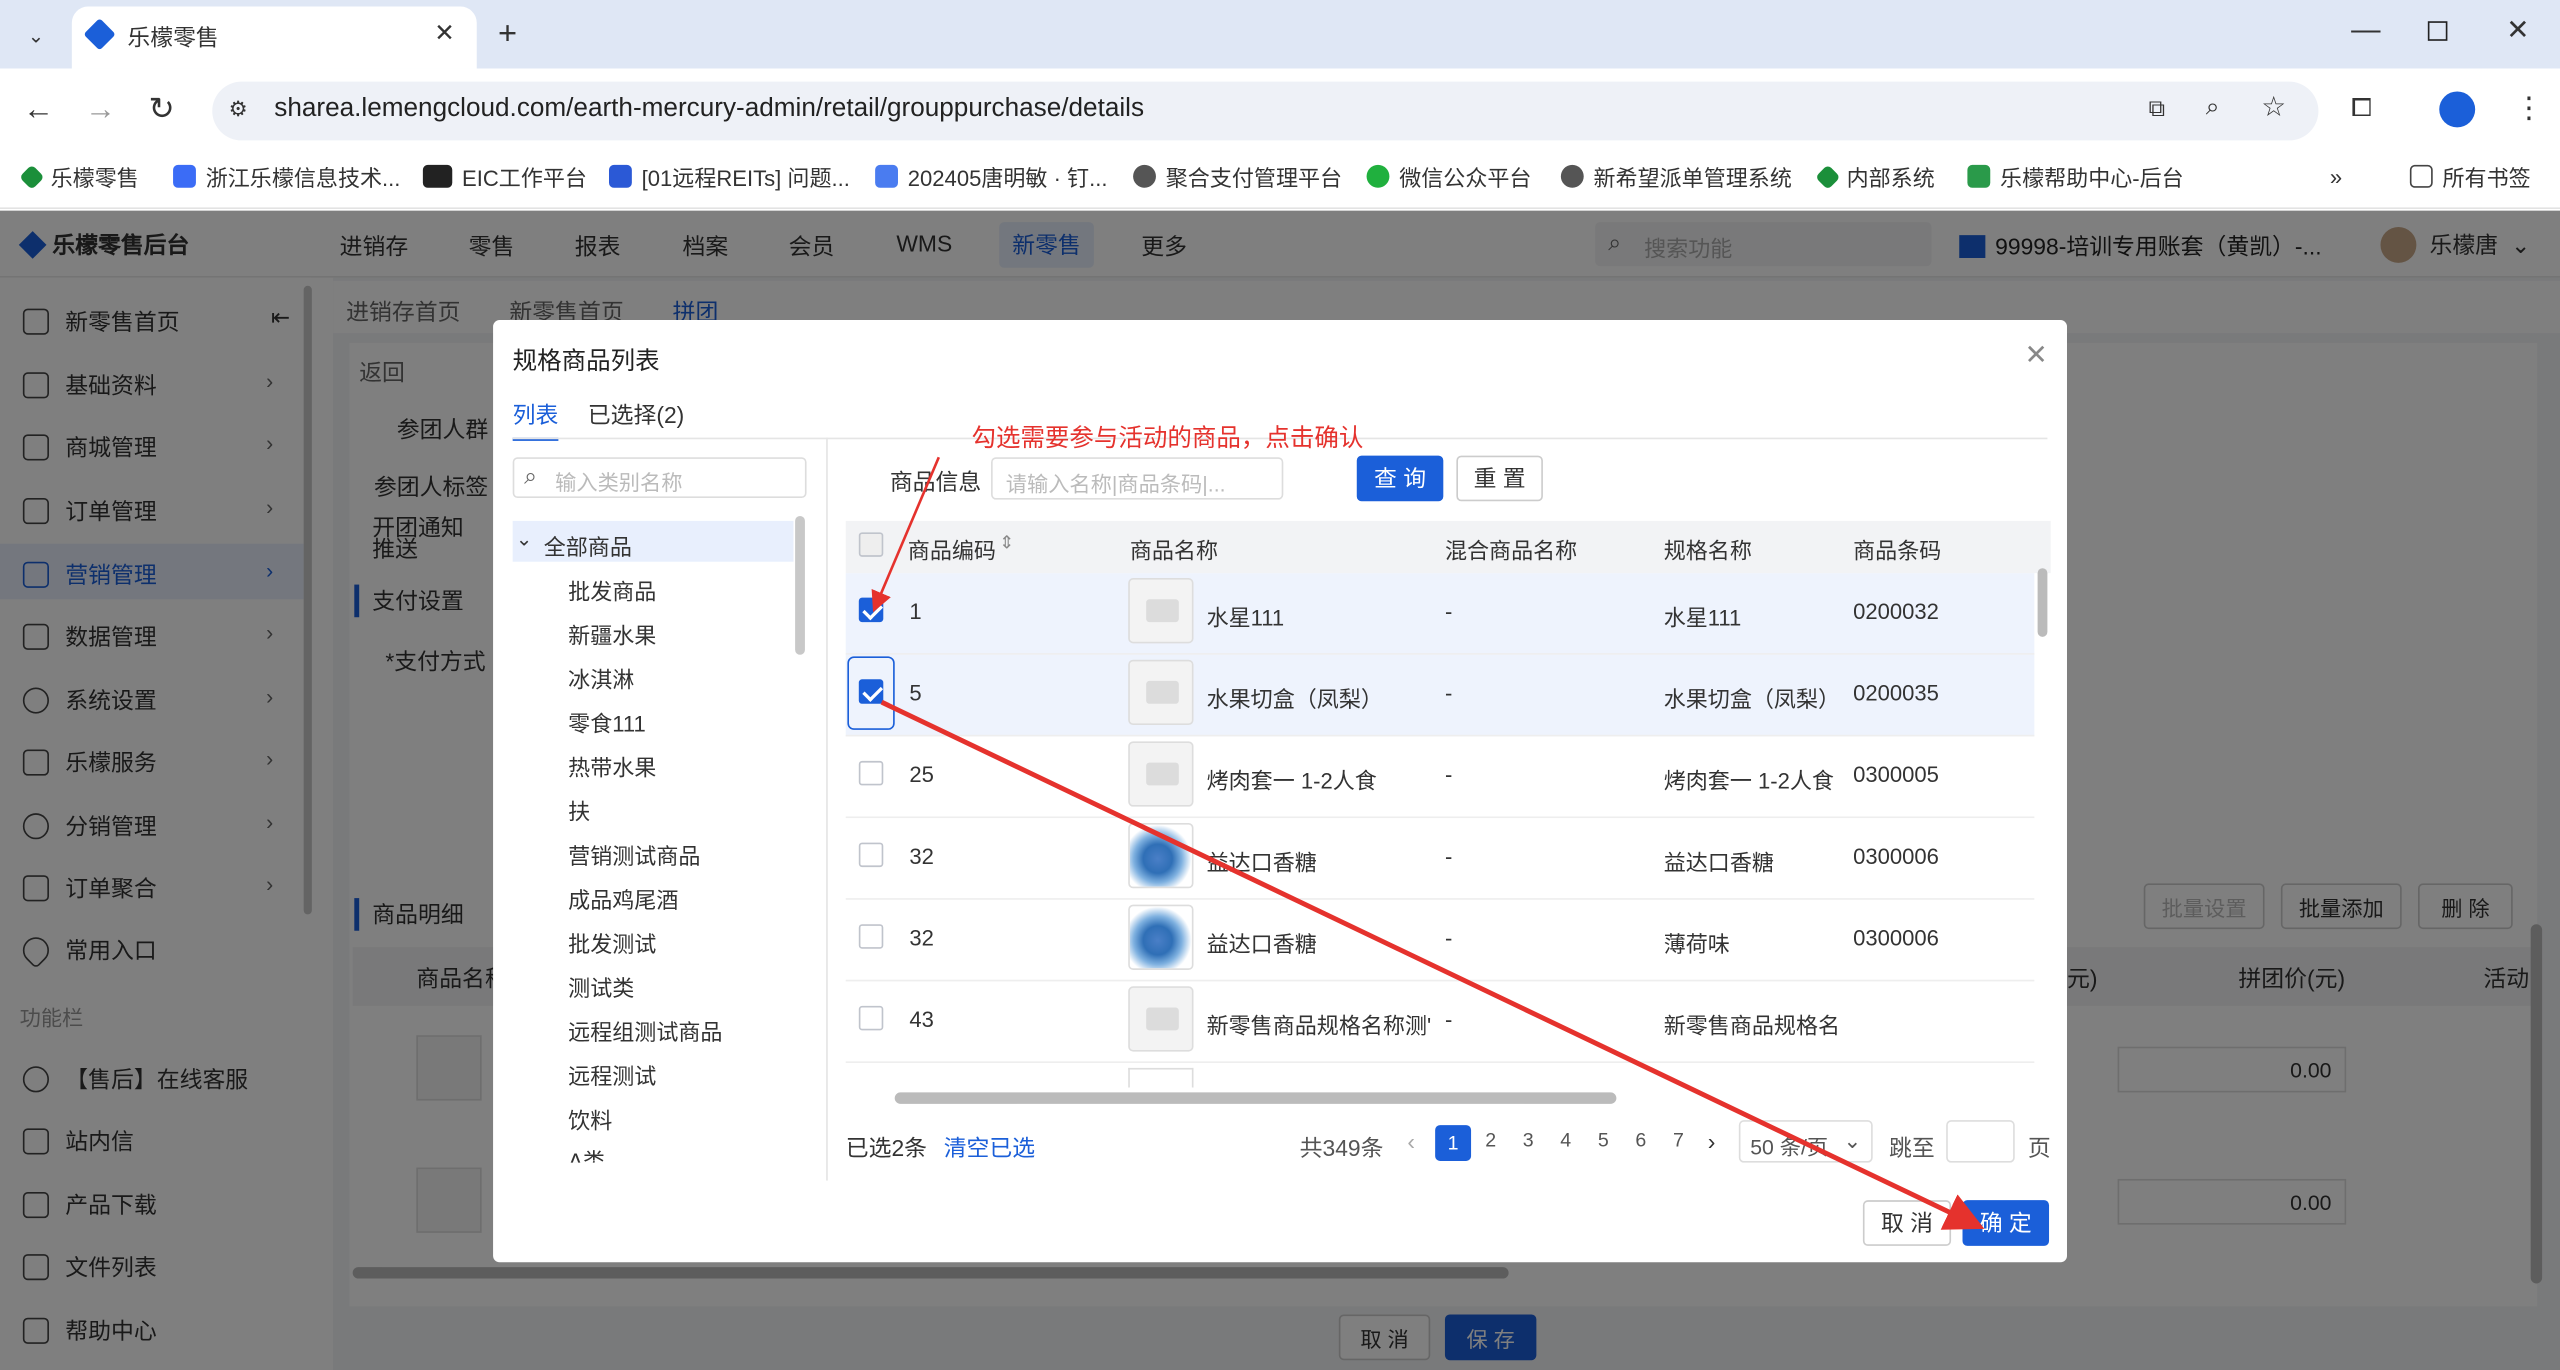 Image resolution: width=2560 pixels, height=1370 pixels. I want to click on arrow-to-checkbox, so click(906, 534).